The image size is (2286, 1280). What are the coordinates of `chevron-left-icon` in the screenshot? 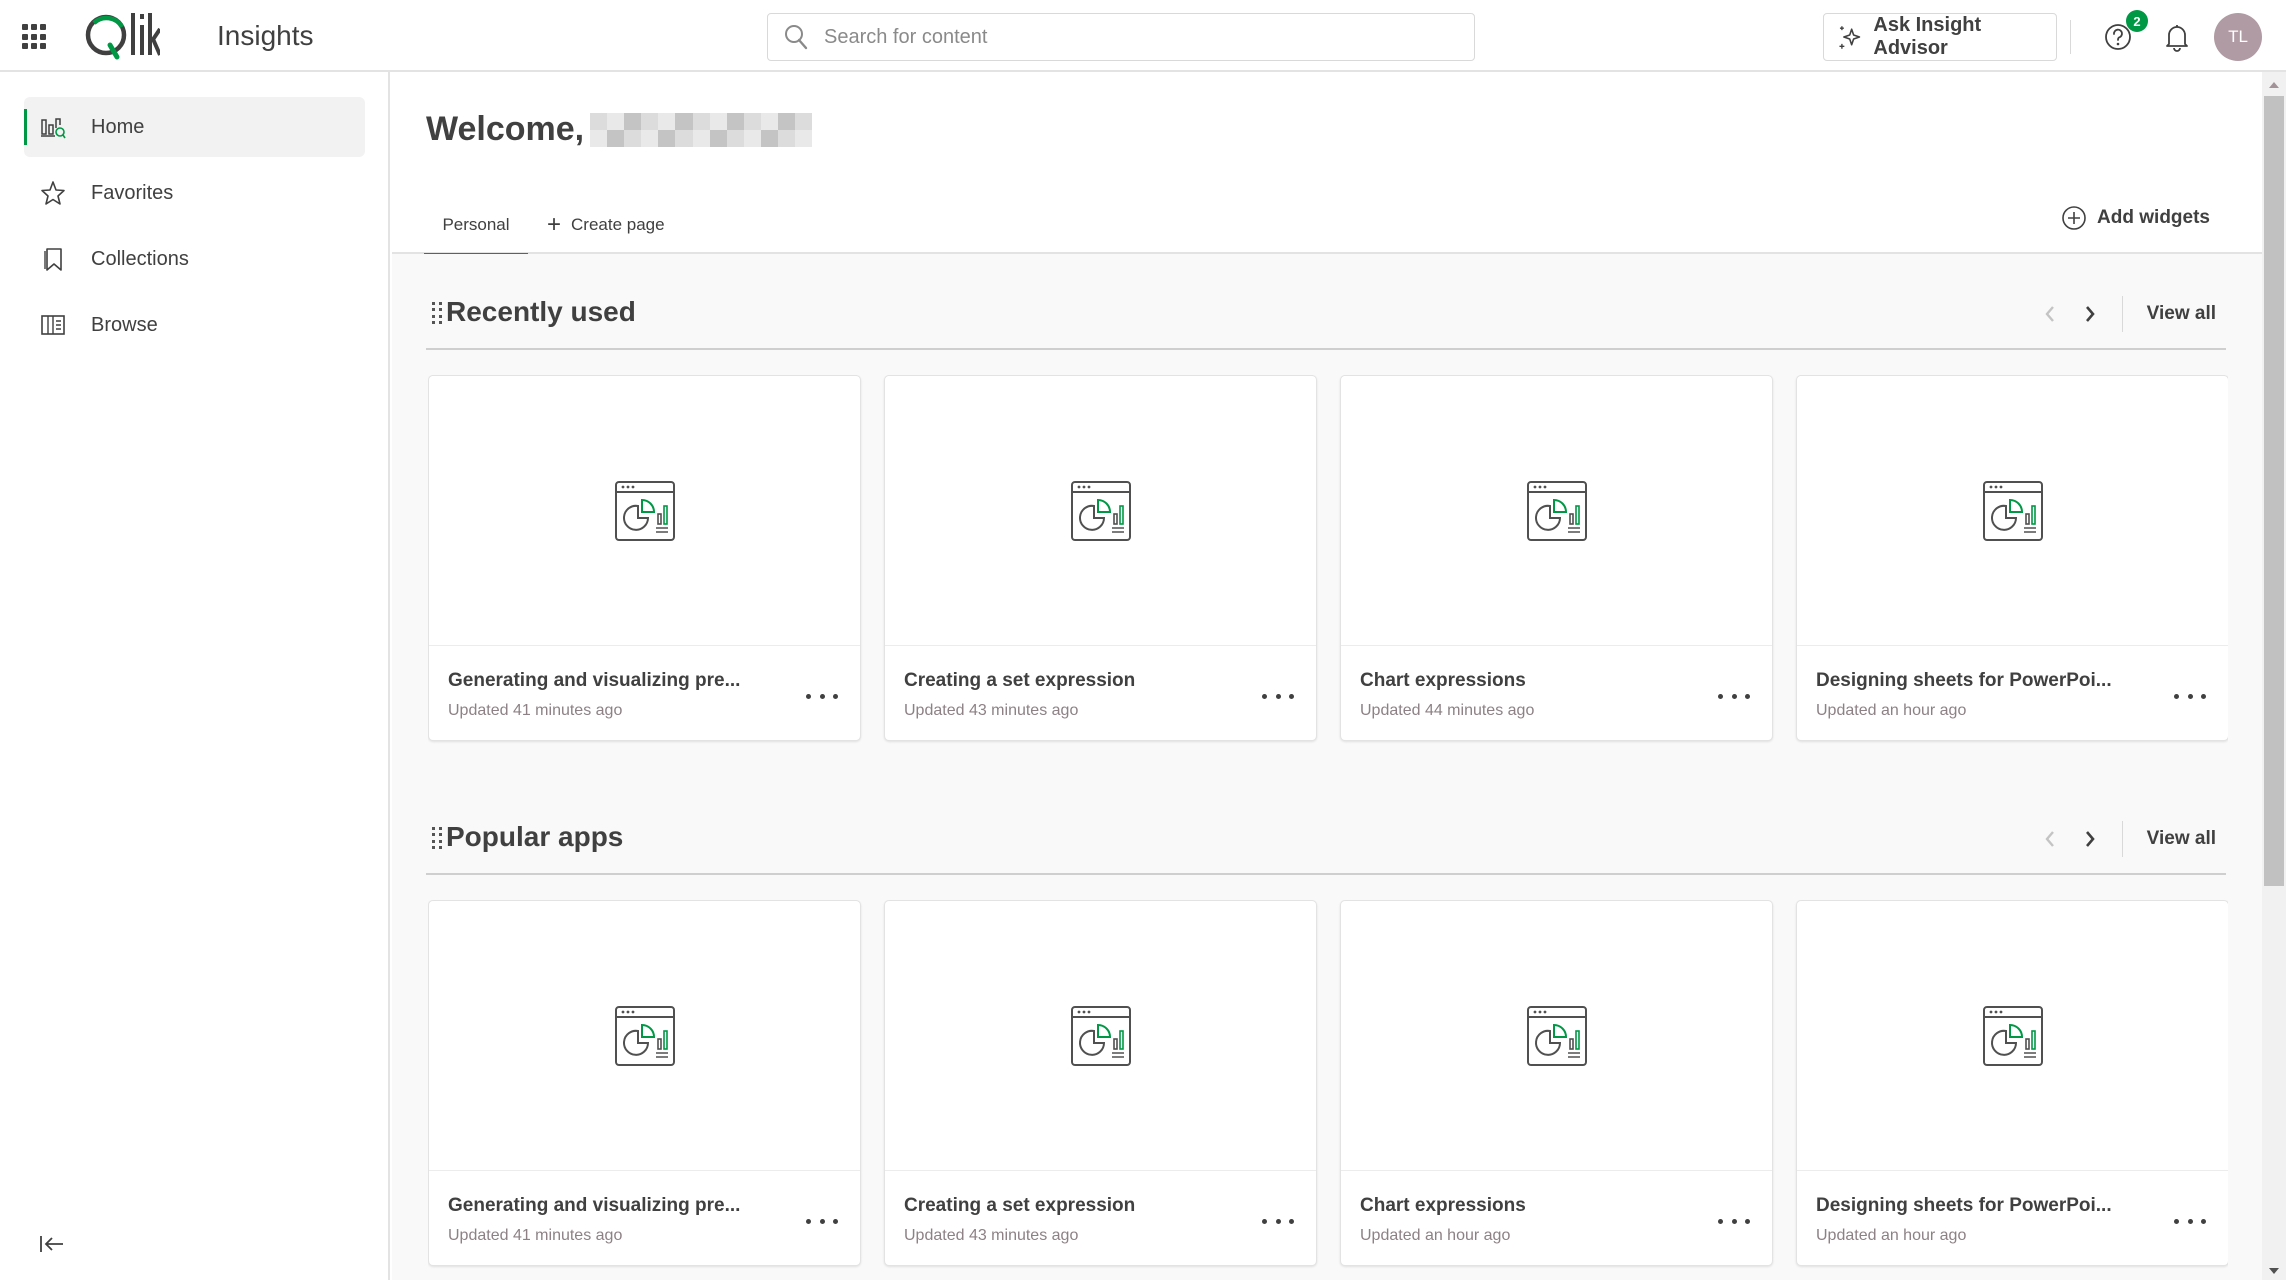 It's located at (2049, 314).